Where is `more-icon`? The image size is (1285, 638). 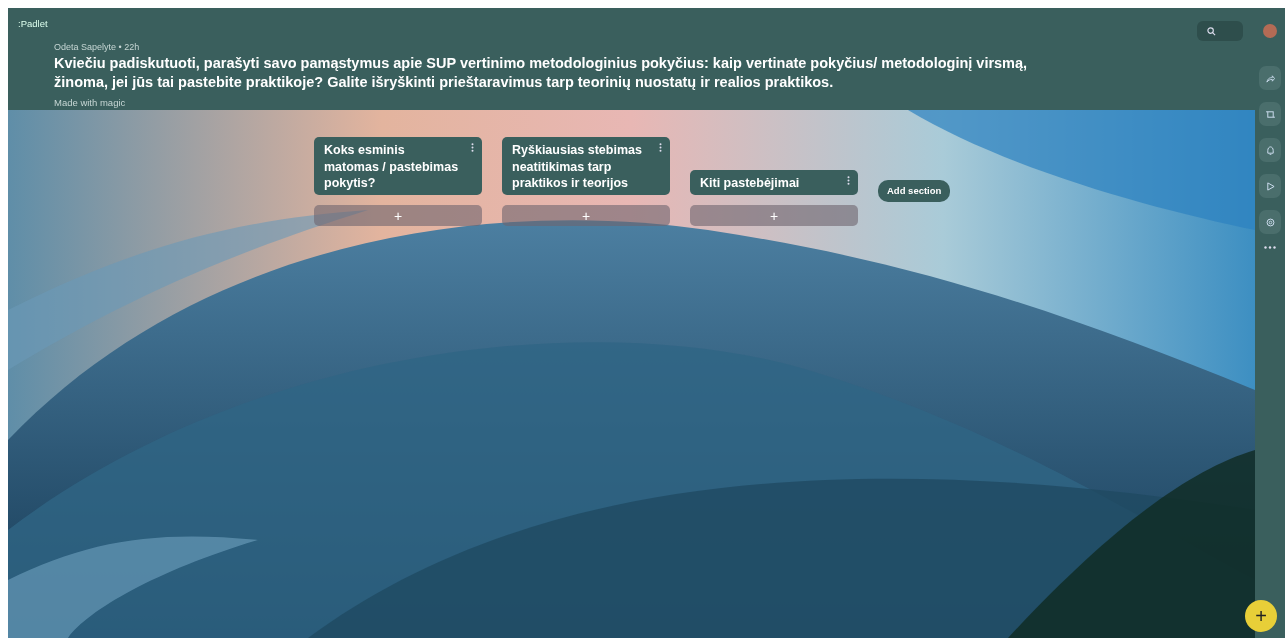
more-icon is located at coordinates (1270, 247).